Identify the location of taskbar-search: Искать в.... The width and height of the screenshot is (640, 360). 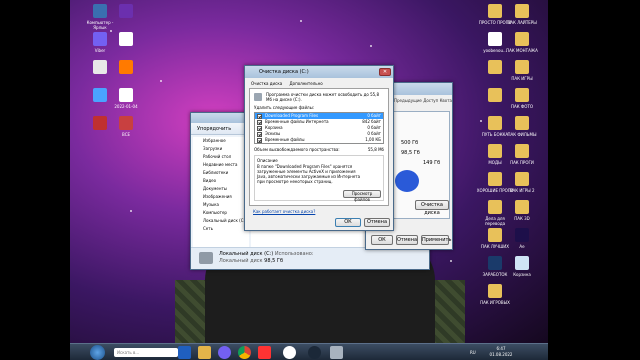
(146, 352).